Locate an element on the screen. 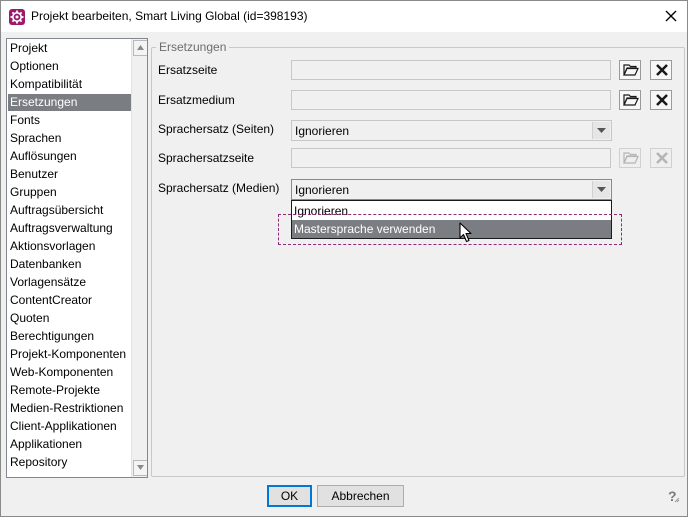 The width and height of the screenshot is (688, 517). sidebar-item-auftragsübersicht: Auftragsübersicht is located at coordinates (70, 210).